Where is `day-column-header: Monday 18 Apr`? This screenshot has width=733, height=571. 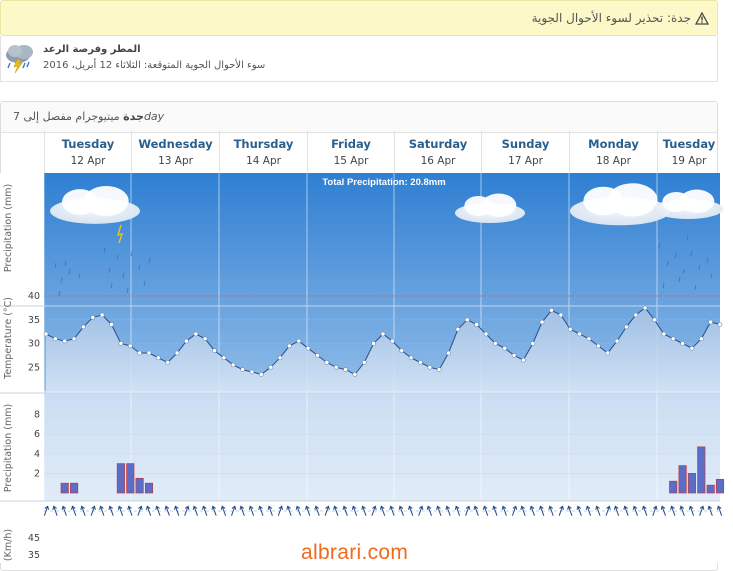 day-column-header: Monday 18 Apr is located at coordinates (613, 152).